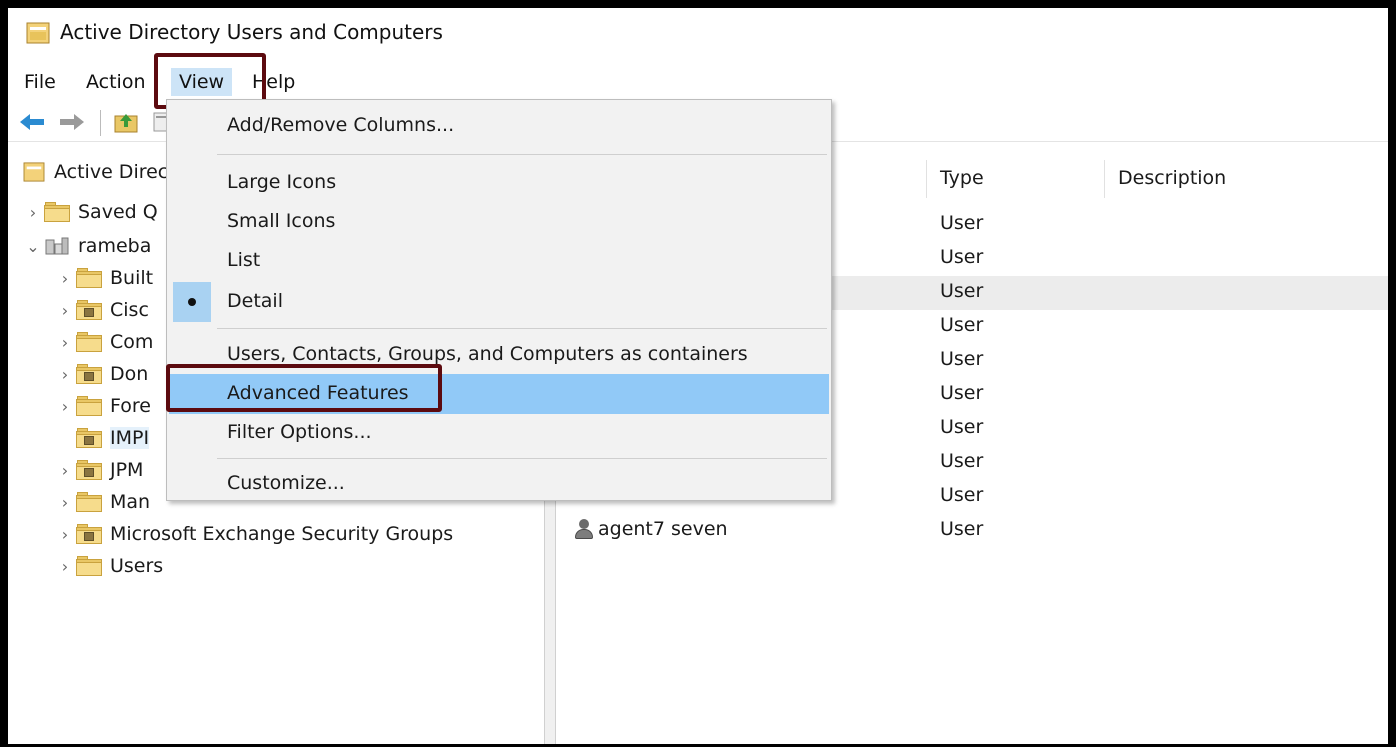  What do you see at coordinates (698, 33) in the screenshot?
I see `title-bar: Active Directory Users and Computers` at bounding box center [698, 33].